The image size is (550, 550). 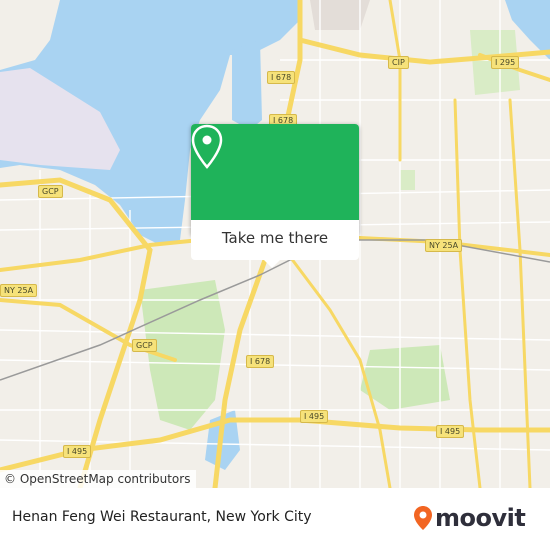 What do you see at coordinates (275, 240) in the screenshot?
I see `take-me-there-button: Take me there` at bounding box center [275, 240].